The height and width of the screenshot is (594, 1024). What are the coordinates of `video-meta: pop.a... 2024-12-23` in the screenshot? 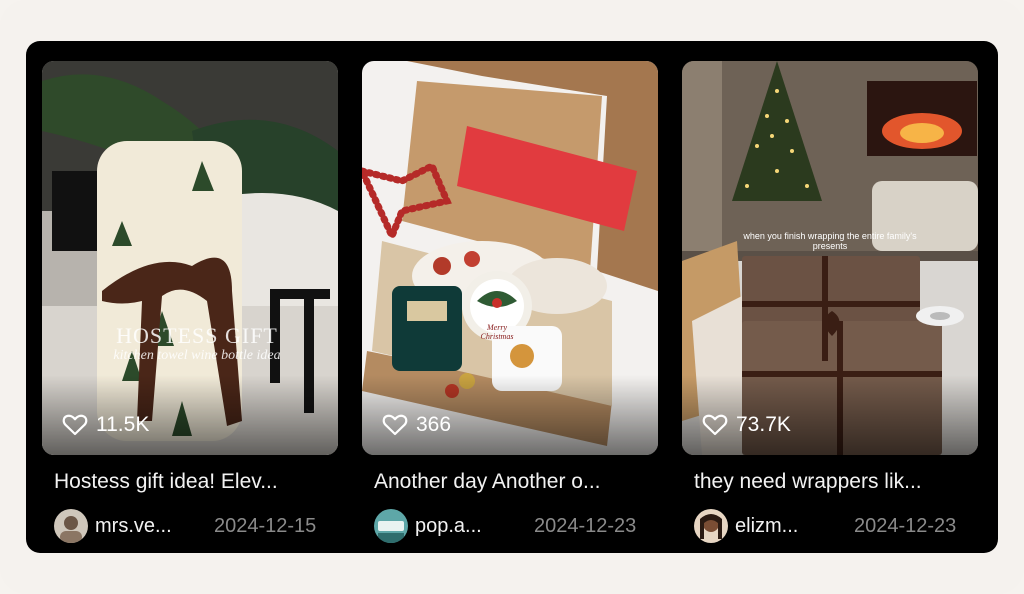 It's located at (510, 526).